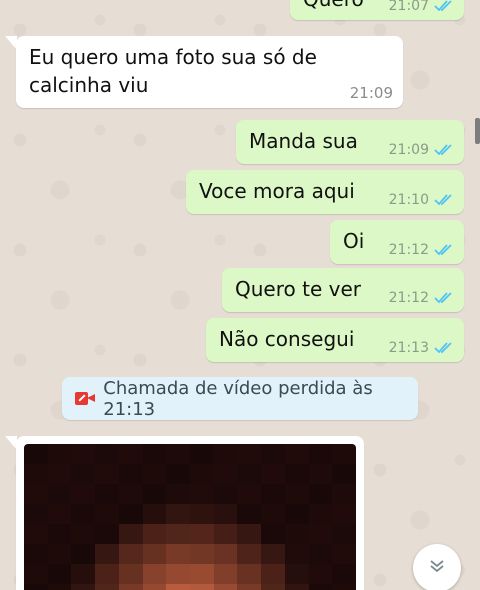  I want to click on missed-video-call-icon, so click(85, 398).